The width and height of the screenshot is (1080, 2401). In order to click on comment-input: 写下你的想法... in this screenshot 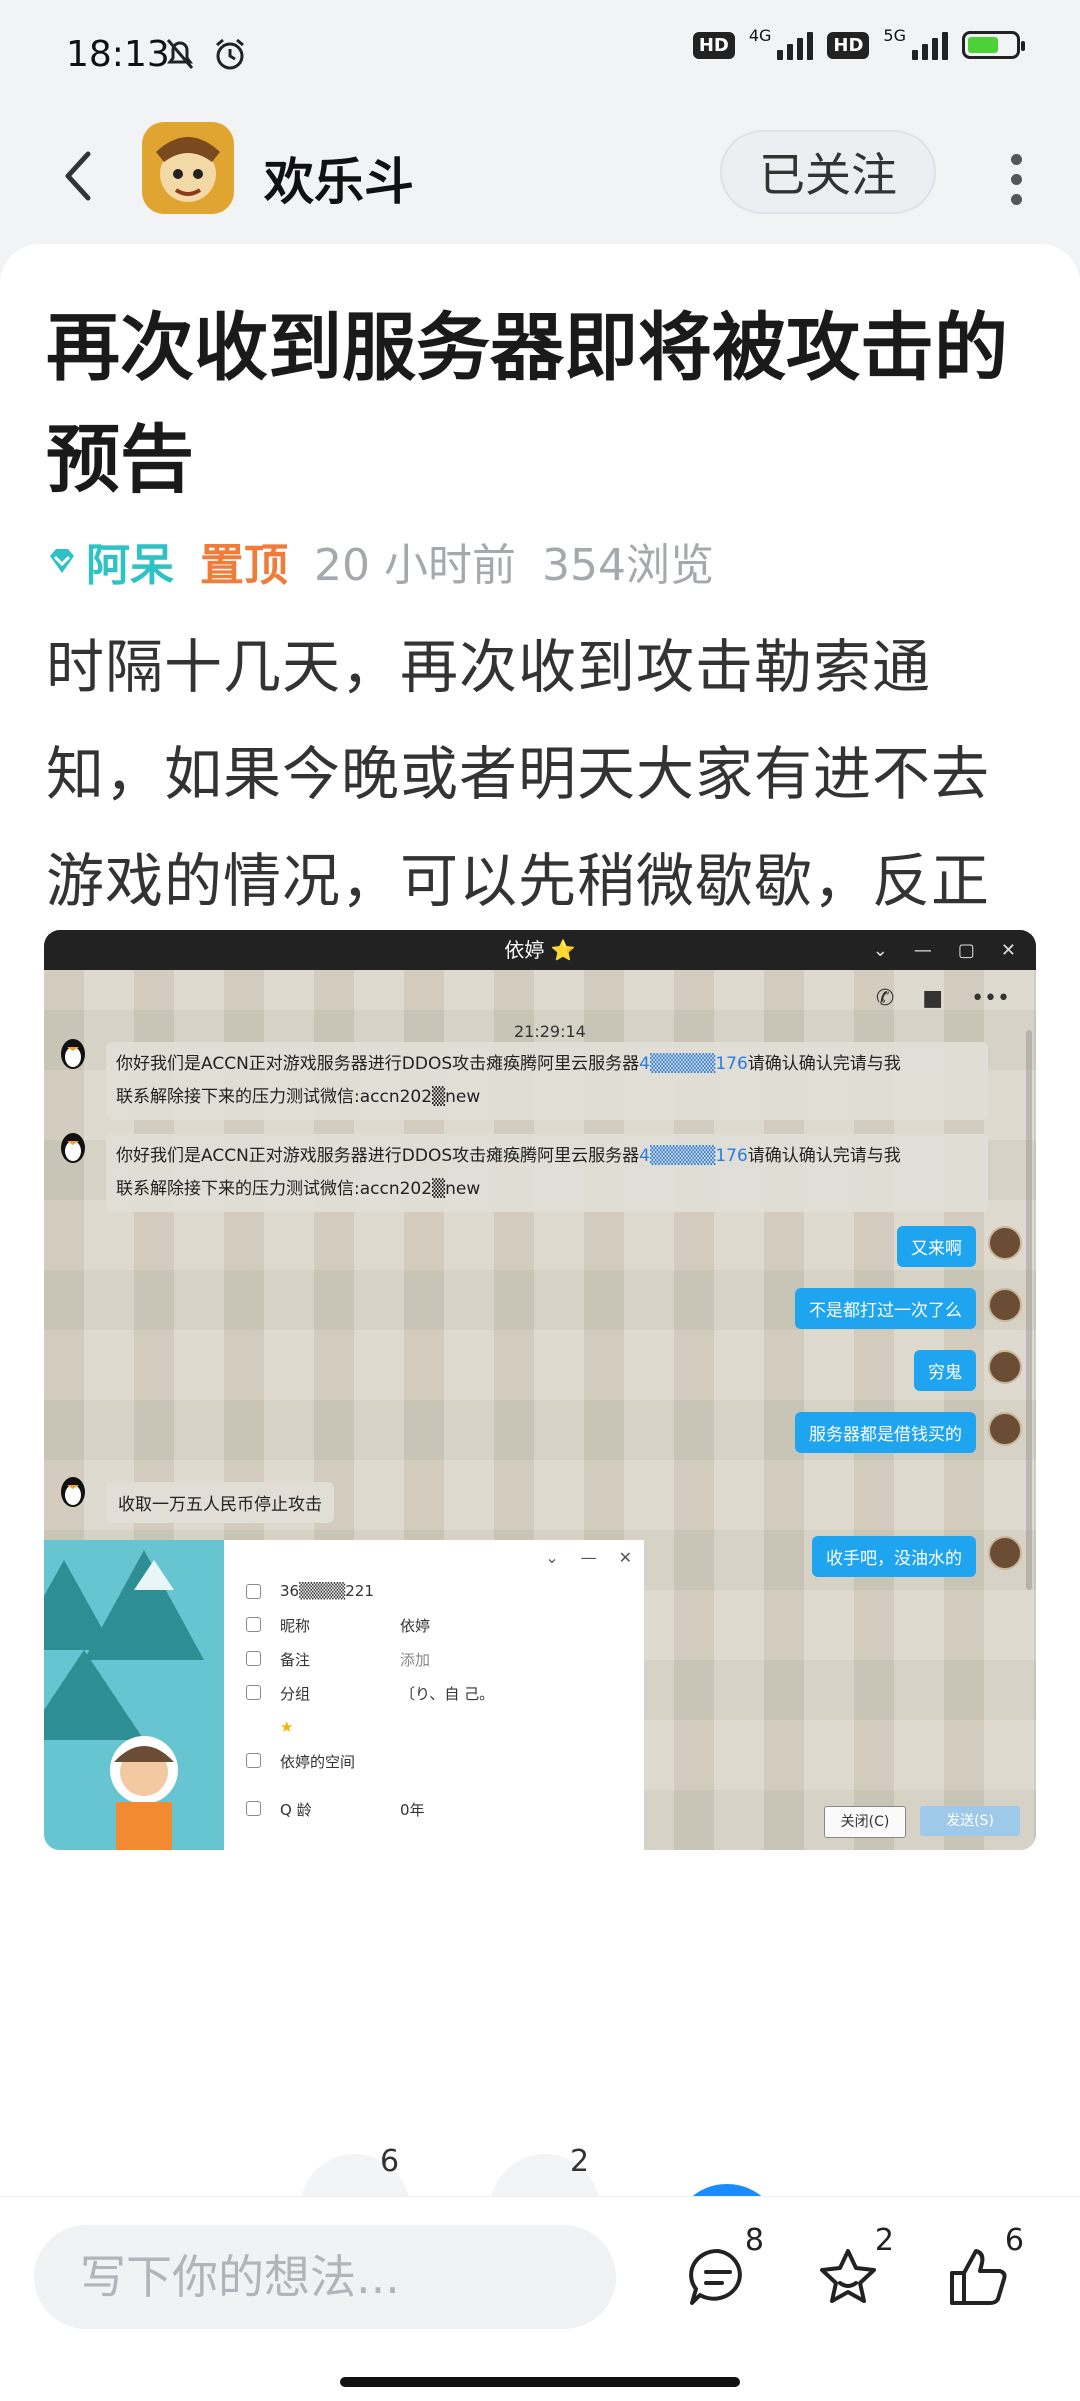, I will do `click(325, 2277)`.